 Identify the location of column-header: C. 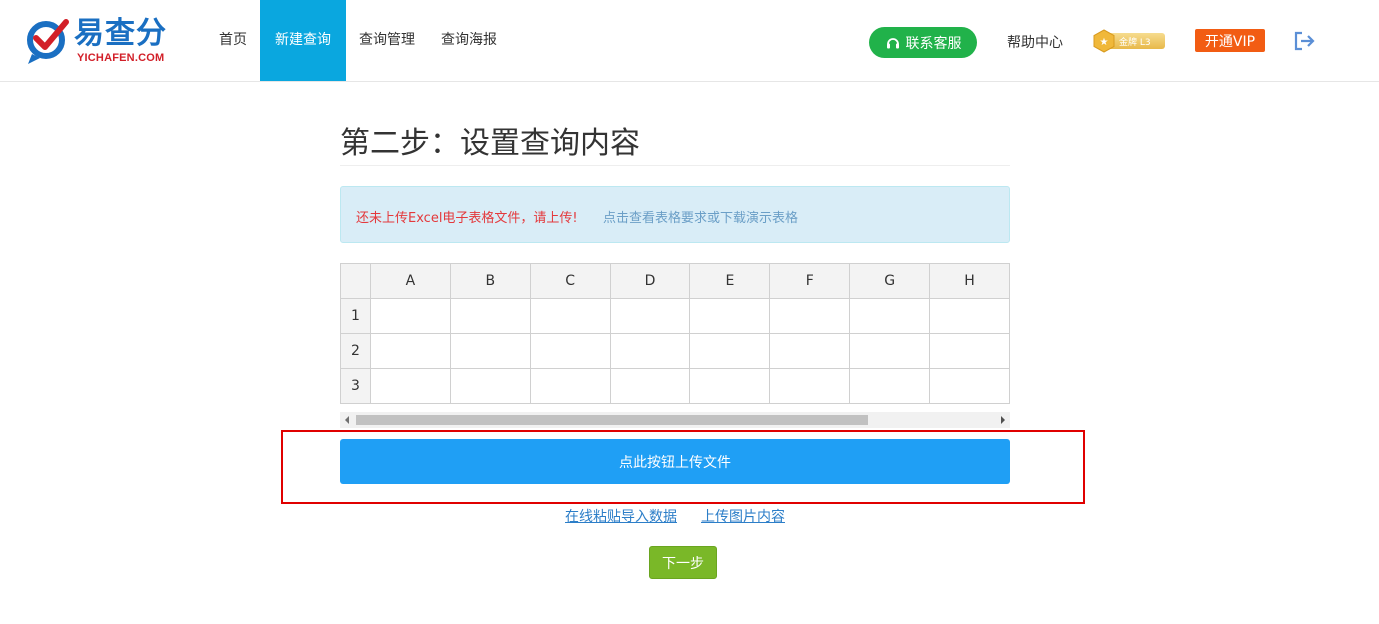
(570, 281).